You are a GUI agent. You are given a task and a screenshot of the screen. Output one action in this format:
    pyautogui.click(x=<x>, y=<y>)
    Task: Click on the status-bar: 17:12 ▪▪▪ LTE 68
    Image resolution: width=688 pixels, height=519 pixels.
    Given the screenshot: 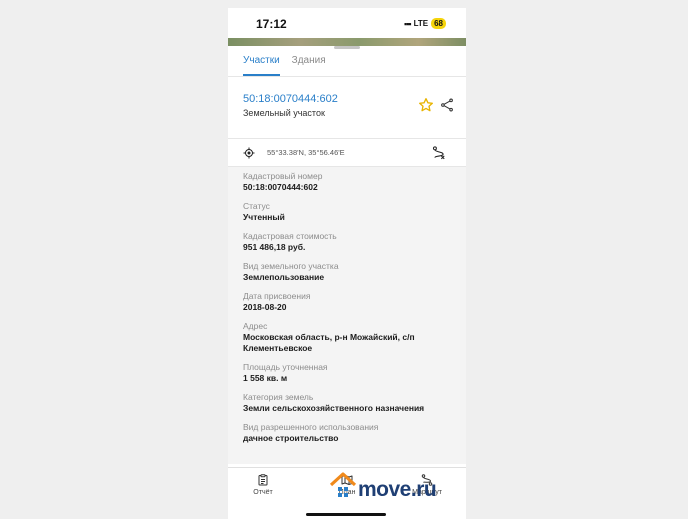 What is the action you would take?
    pyautogui.click(x=347, y=23)
    